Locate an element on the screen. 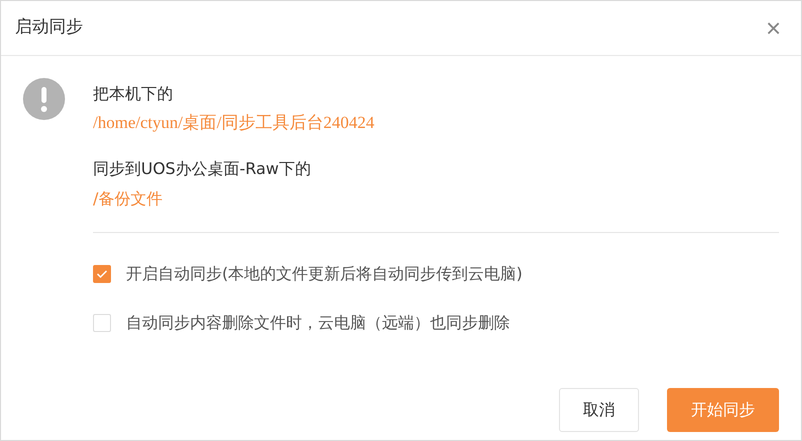  path-text: /home/ctyun/桌面/同步工具后台240424 is located at coordinates (234, 123).